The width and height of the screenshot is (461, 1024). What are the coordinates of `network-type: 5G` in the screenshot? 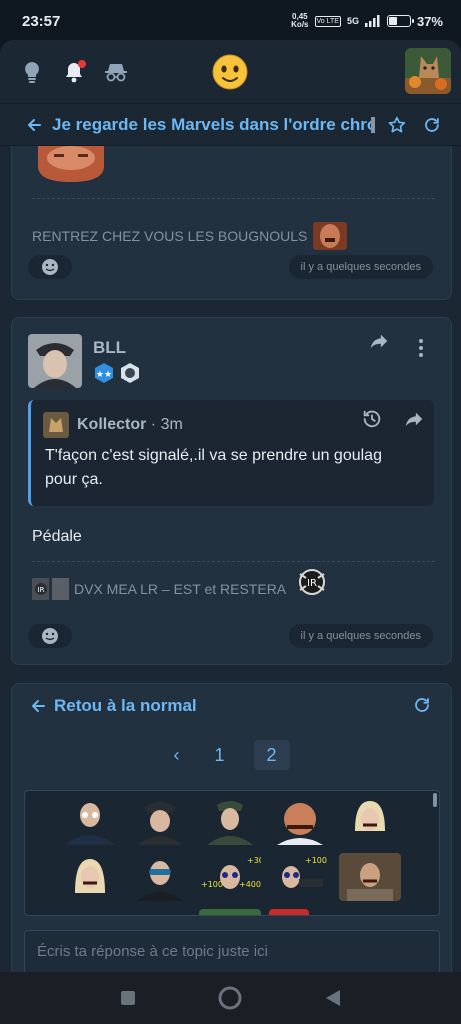 It's located at (352, 21).